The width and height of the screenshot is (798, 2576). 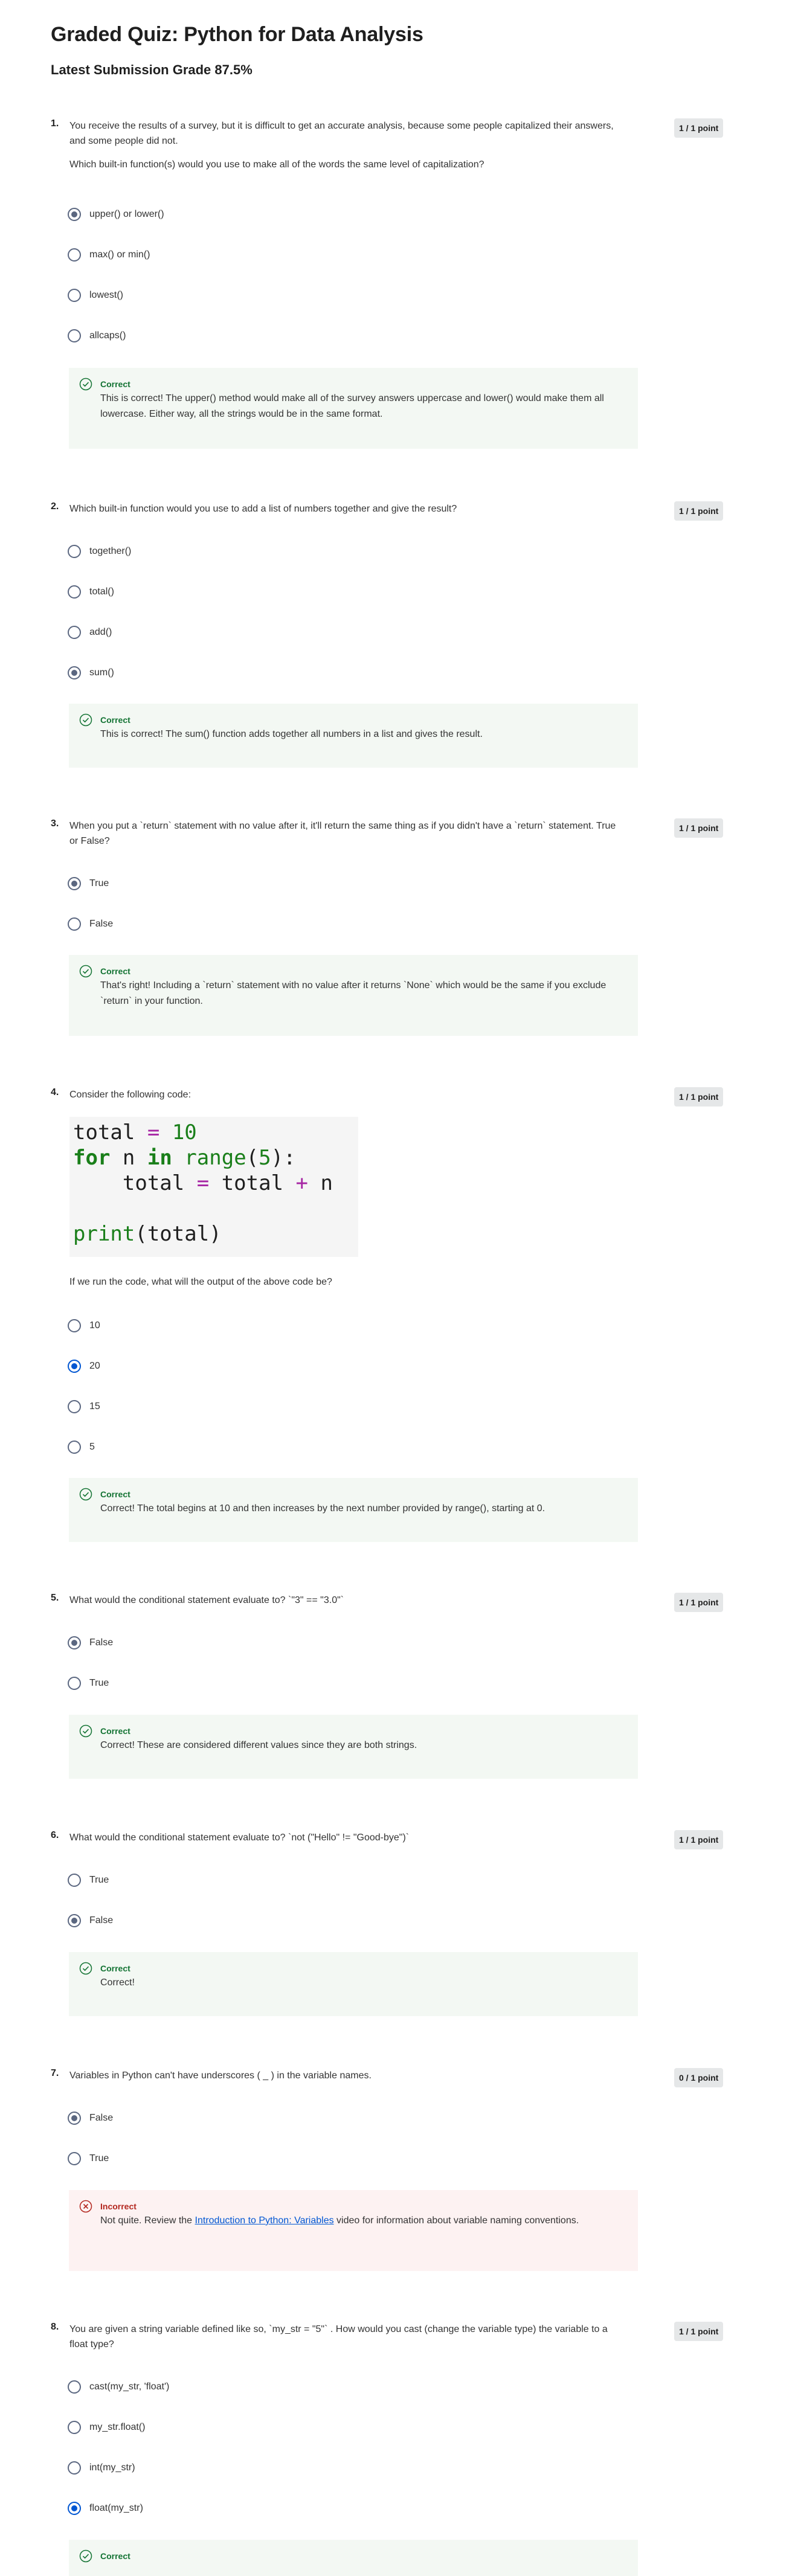 I want to click on answer-option: add(), so click(x=90, y=632).